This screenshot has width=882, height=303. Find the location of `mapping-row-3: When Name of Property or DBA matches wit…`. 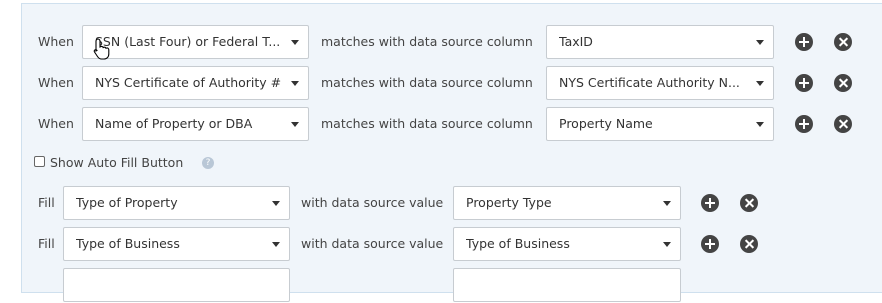

mapping-row-3: When Name of Property or DBA matches wit… is located at coordinates (452, 124).